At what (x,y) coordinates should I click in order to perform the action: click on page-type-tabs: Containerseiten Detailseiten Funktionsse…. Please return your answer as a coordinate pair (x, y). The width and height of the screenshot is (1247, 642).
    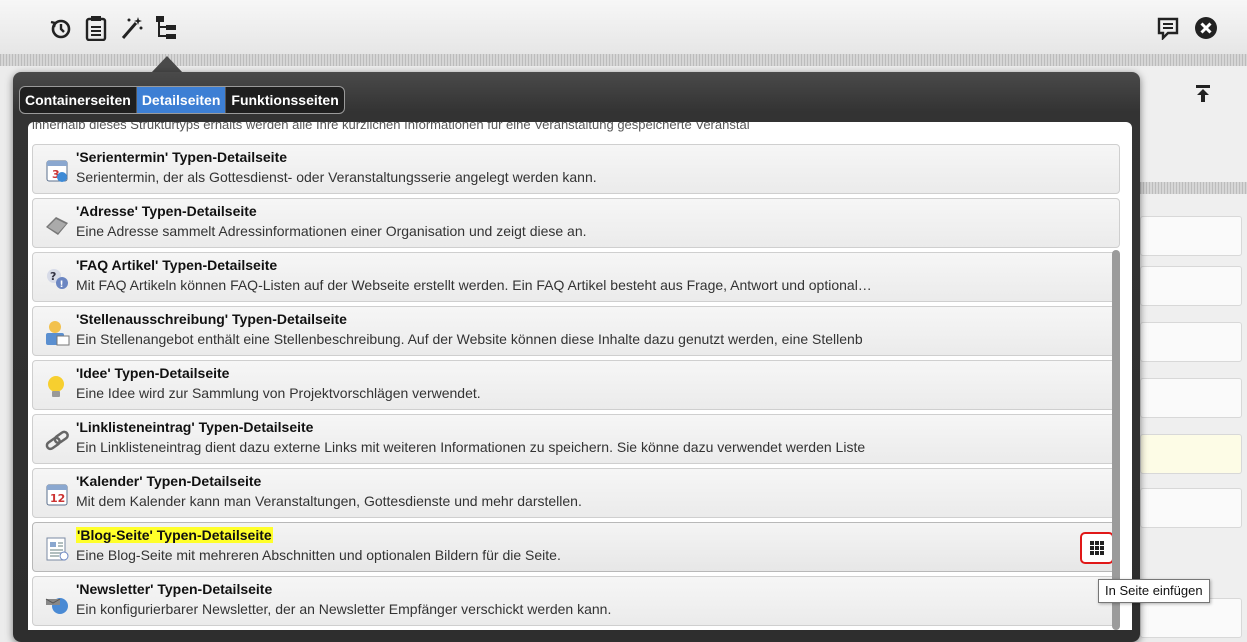
    Looking at the image, I should click on (182, 100).